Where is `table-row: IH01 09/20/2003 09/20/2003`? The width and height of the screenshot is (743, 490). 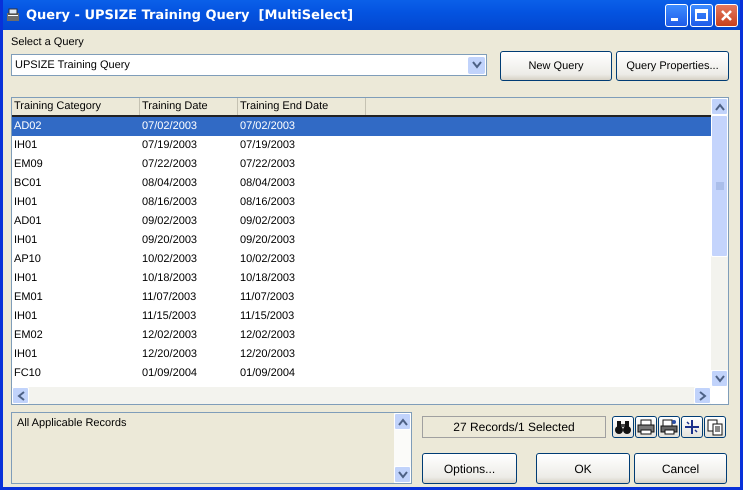 table-row: IH01 09/20/2003 09/20/2003 is located at coordinates (361, 240).